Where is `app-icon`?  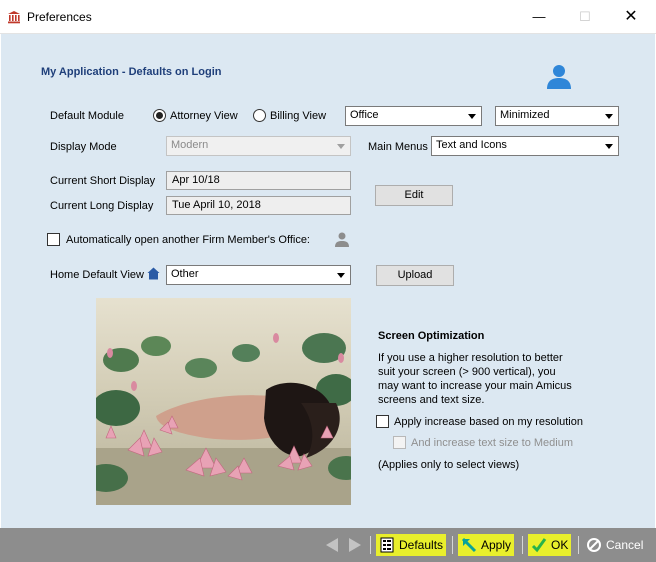 app-icon is located at coordinates (14, 17).